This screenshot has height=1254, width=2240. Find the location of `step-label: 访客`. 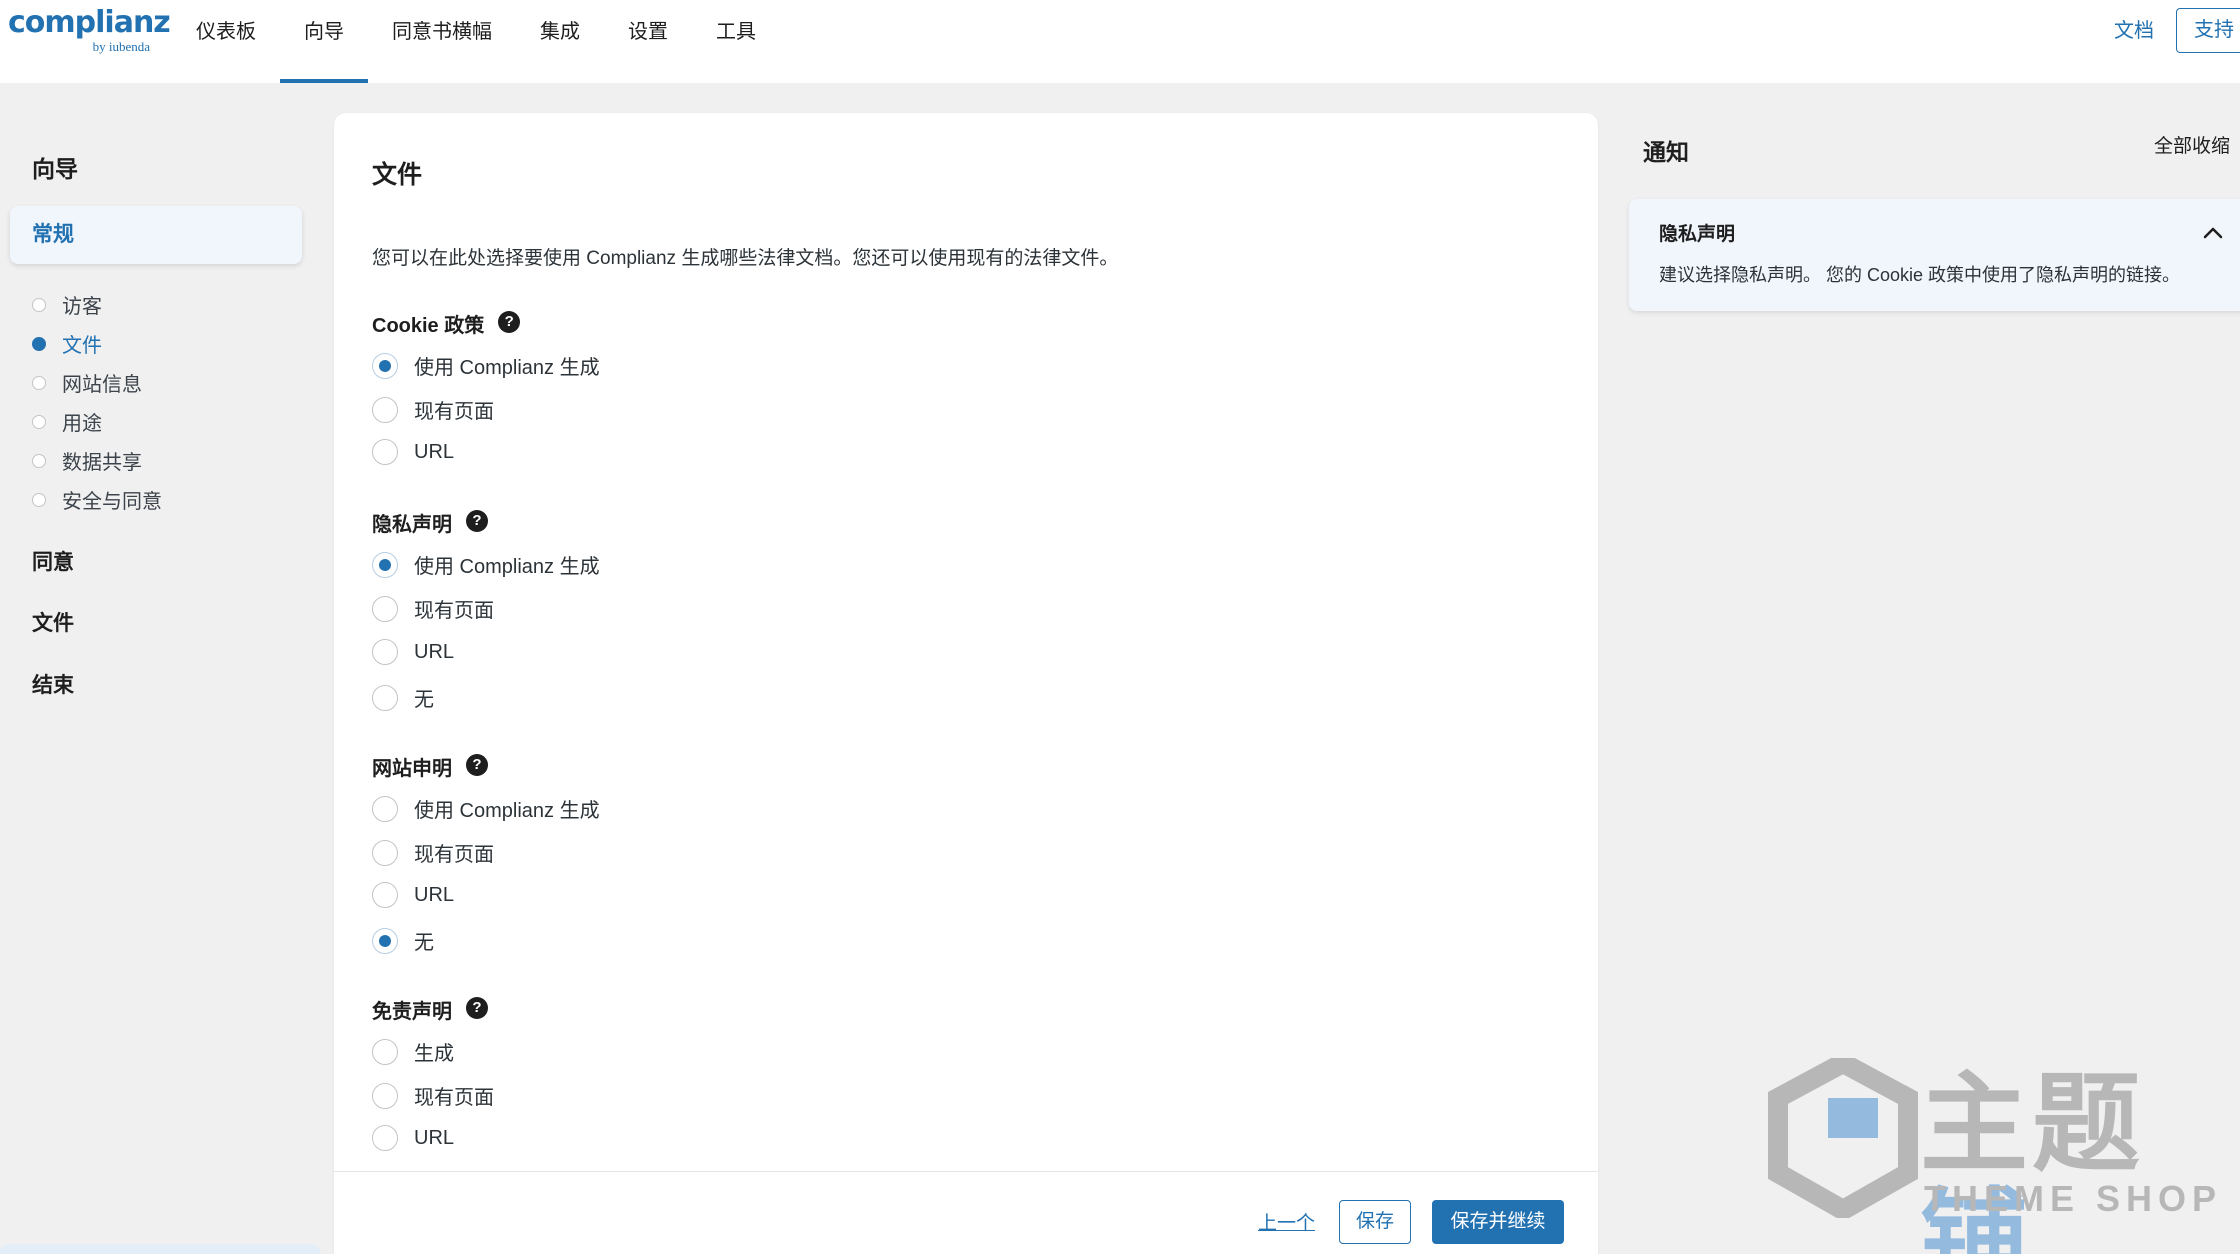

step-label: 访客 is located at coordinates (82, 307).